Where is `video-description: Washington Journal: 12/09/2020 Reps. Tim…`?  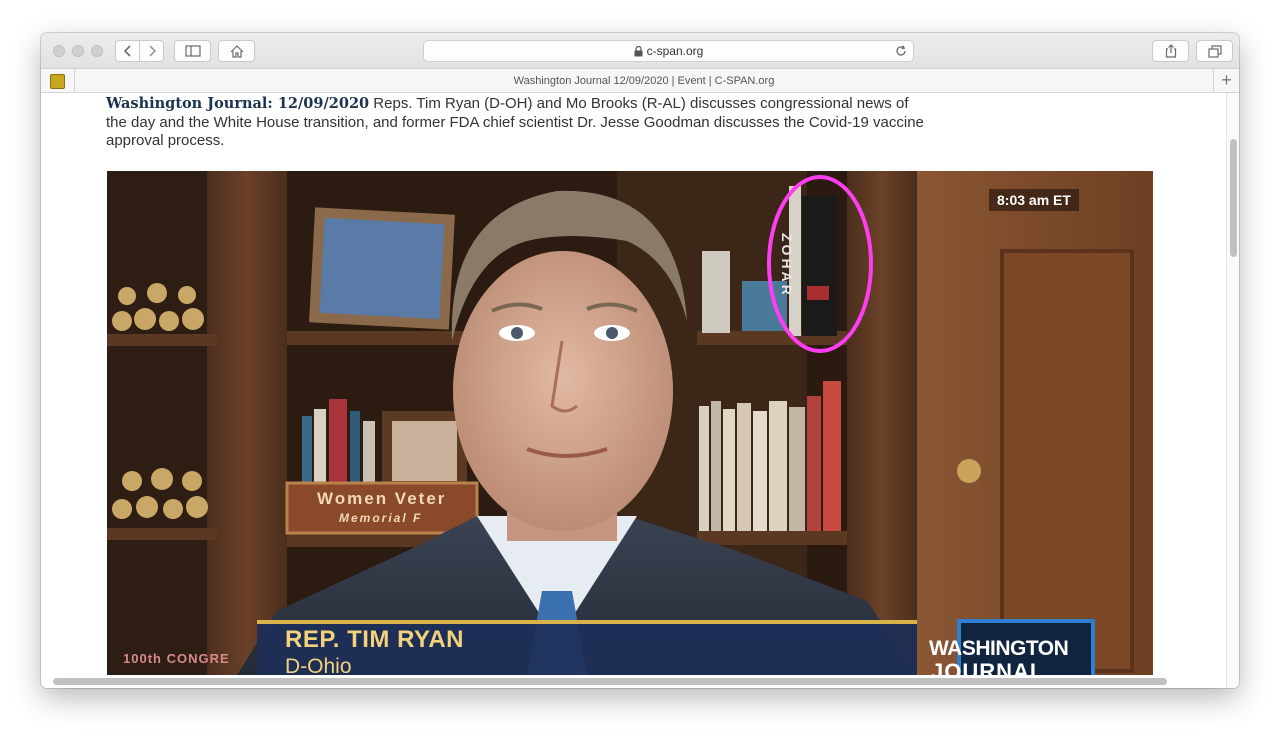 video-description: Washington Journal: 12/09/2020 Reps. Tim… is located at coordinates (516, 123).